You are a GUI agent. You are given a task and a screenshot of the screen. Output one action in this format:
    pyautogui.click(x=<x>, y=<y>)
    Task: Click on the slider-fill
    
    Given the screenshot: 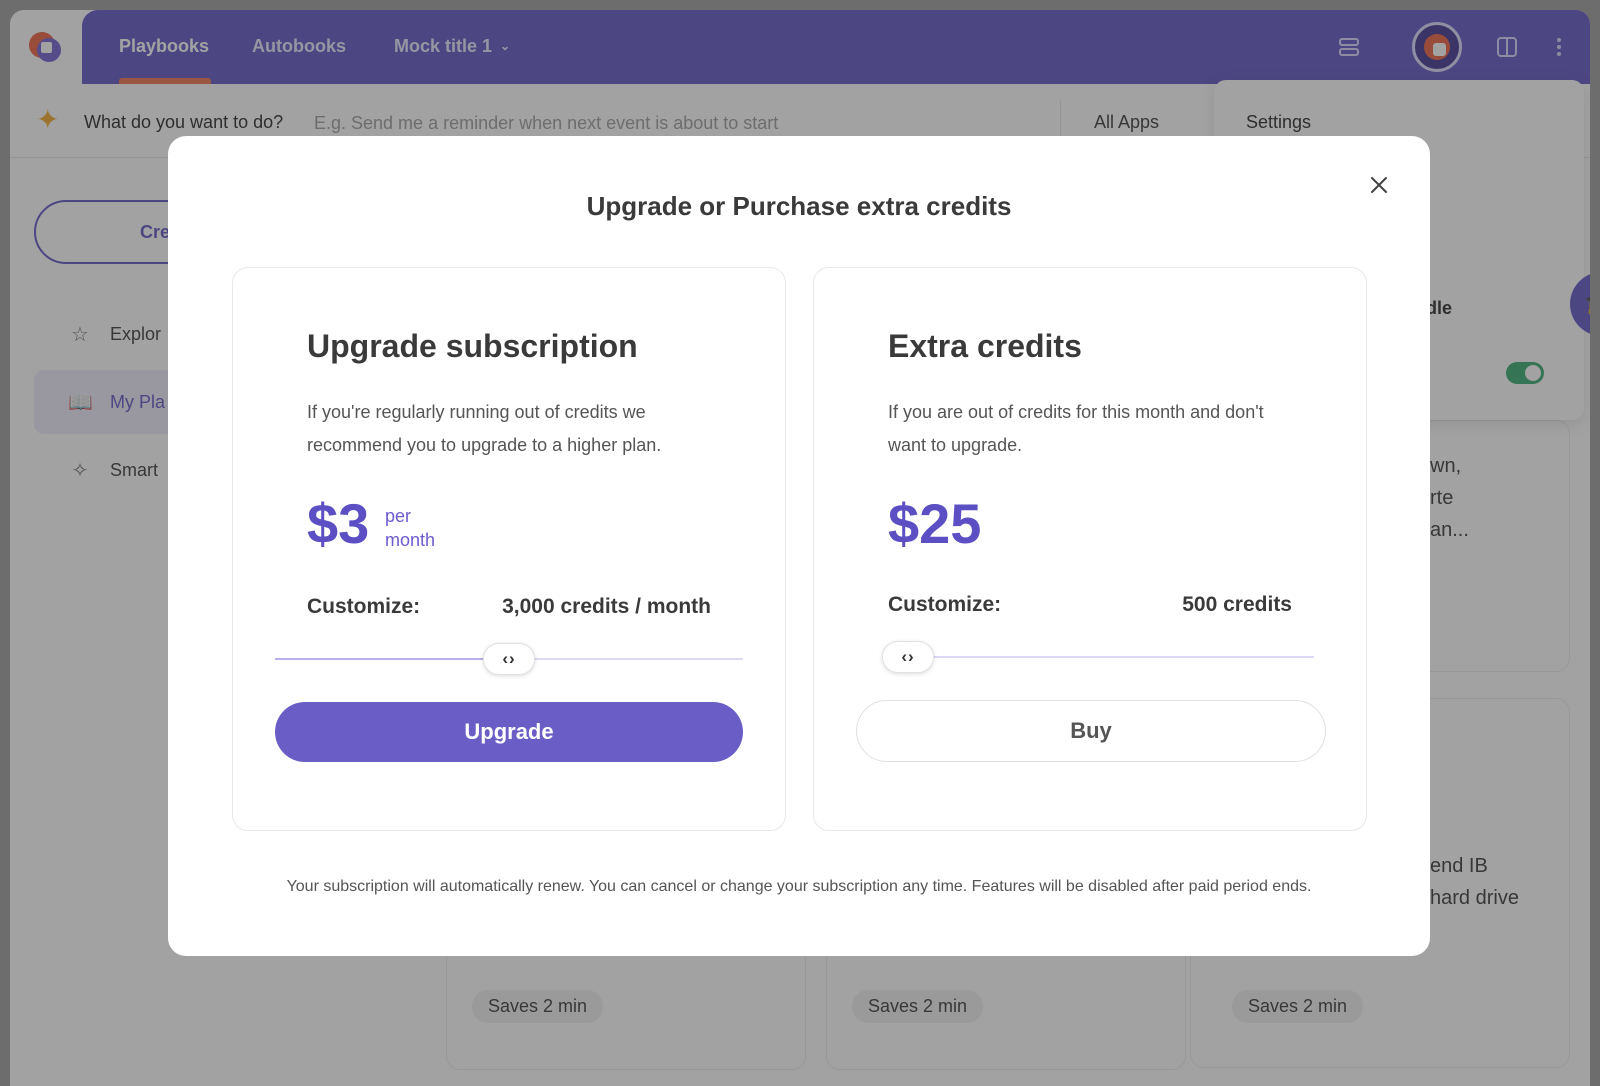 What is the action you would take?
    pyautogui.click(x=392, y=659)
    